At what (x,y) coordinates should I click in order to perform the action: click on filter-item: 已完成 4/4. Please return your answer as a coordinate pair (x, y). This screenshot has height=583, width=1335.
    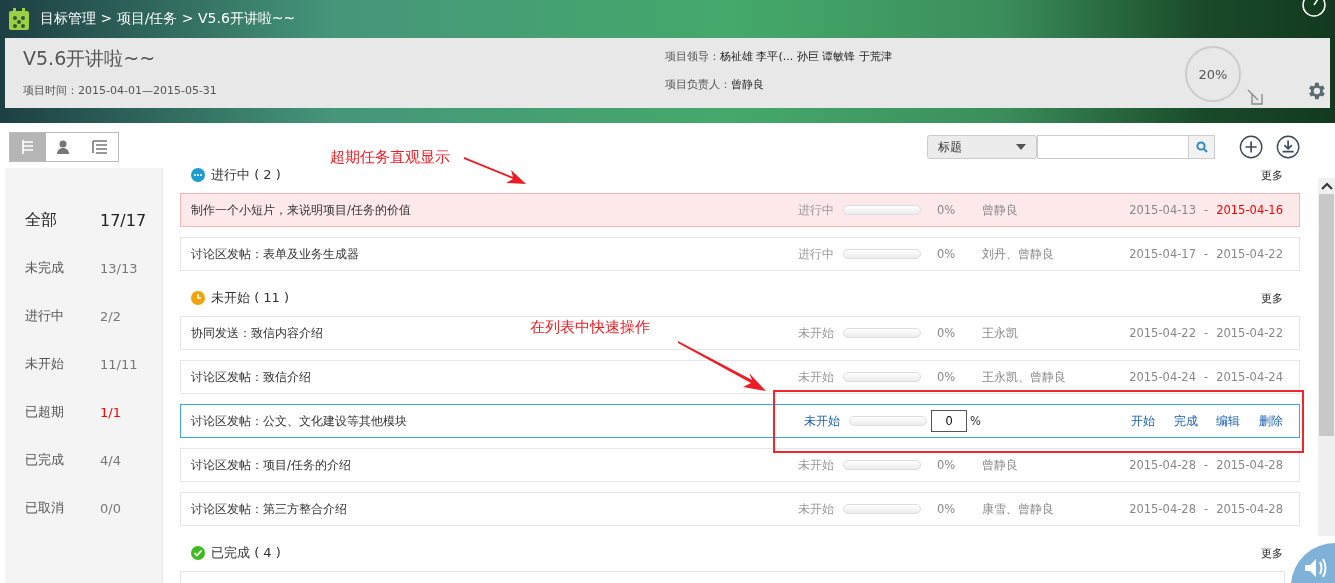
    Looking at the image, I should click on (83, 460).